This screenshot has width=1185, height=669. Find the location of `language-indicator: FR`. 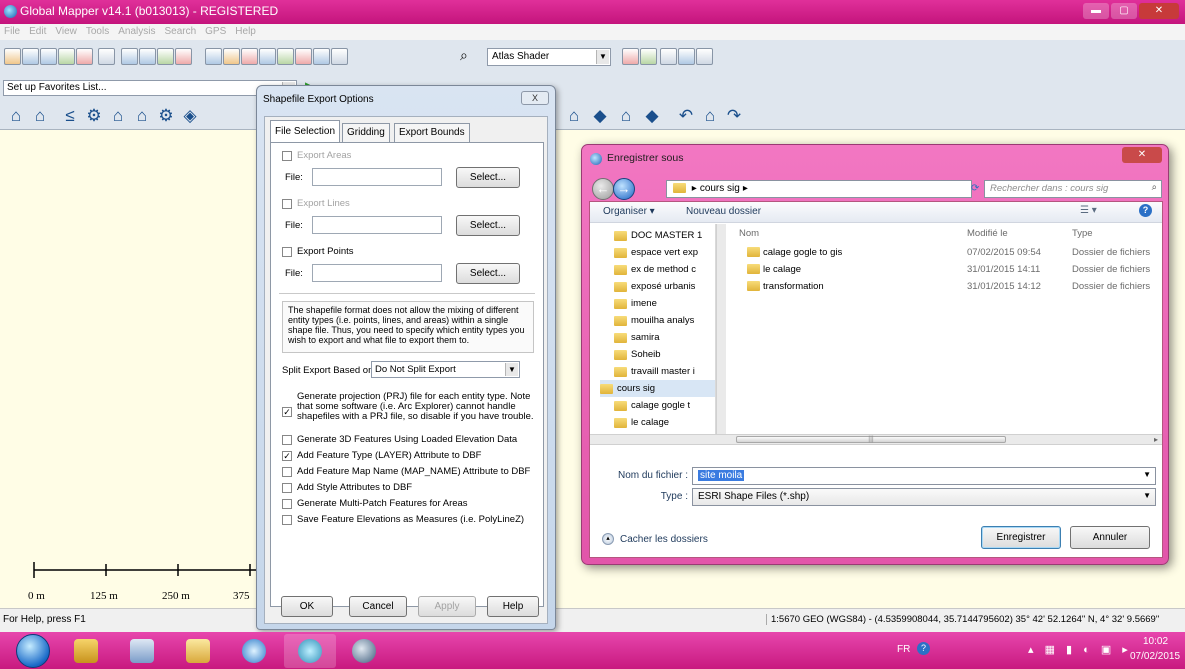

language-indicator: FR is located at coordinates (903, 649).